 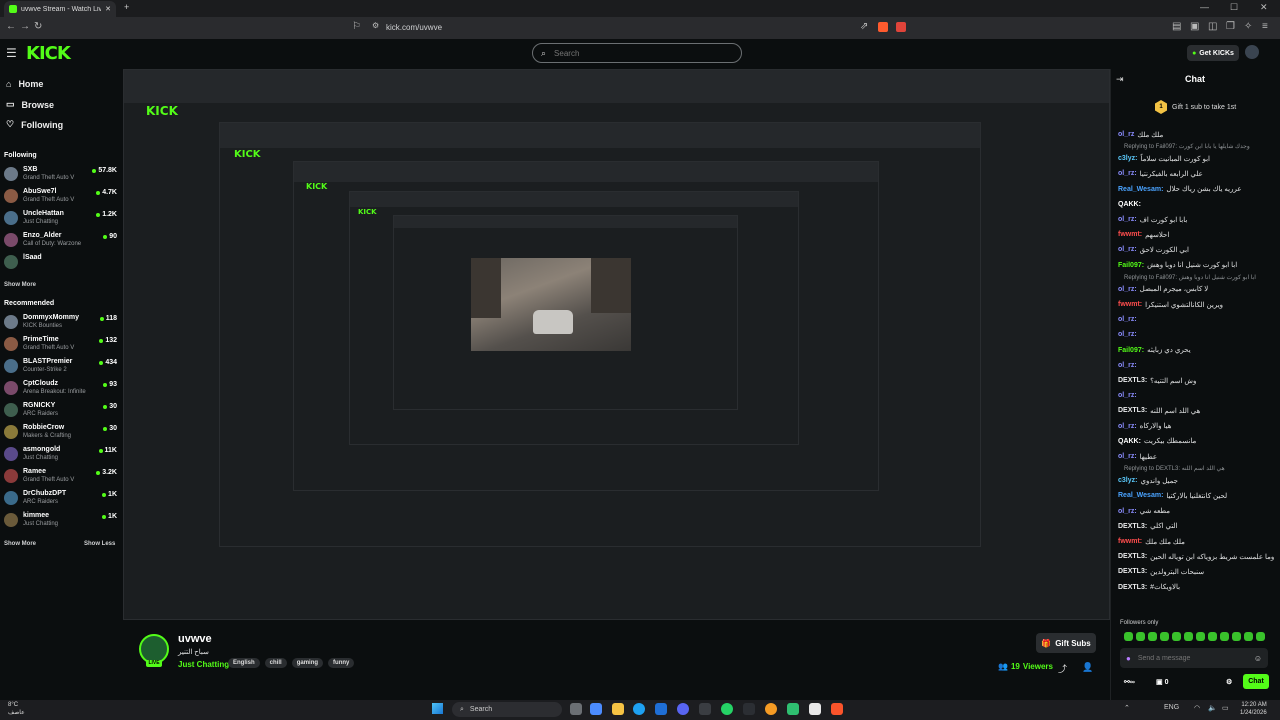 I want to click on sidebar-channel: PrimeTime Grand Theft Auto V 132, so click(x=60, y=344).